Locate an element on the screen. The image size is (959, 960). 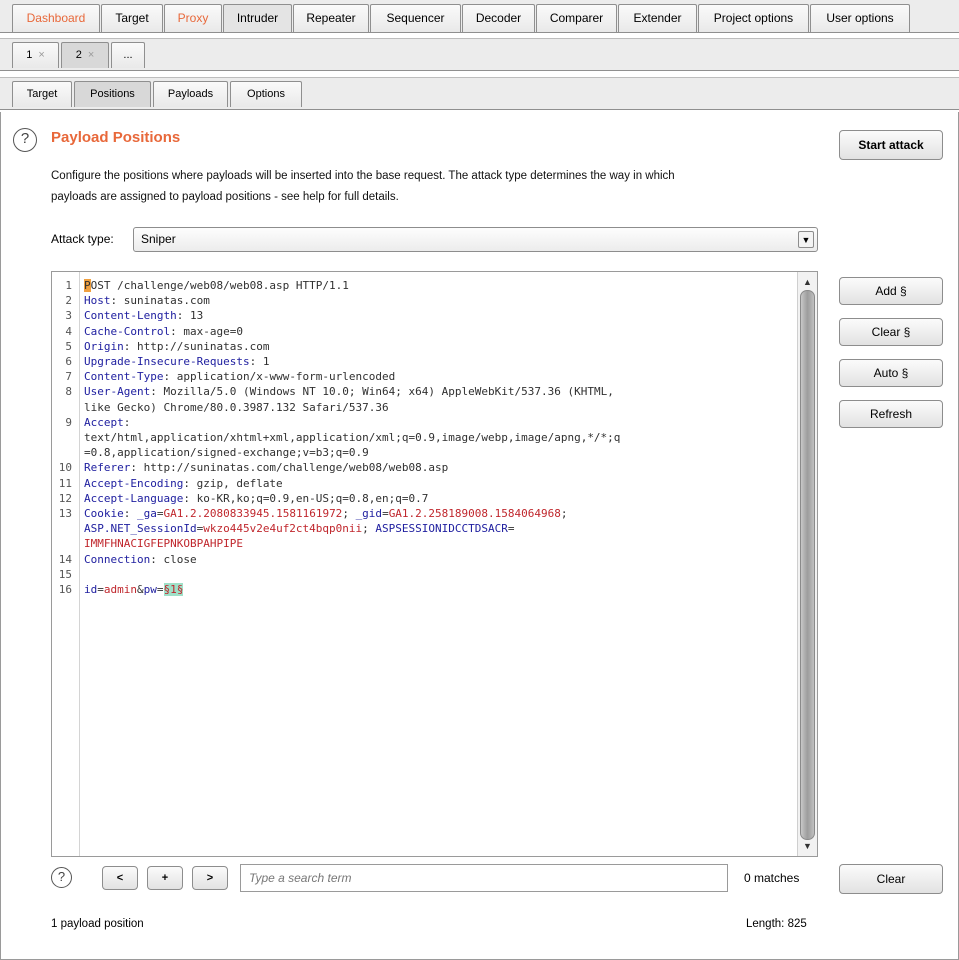
line-number: 6 is located at coordinates (68, 362).